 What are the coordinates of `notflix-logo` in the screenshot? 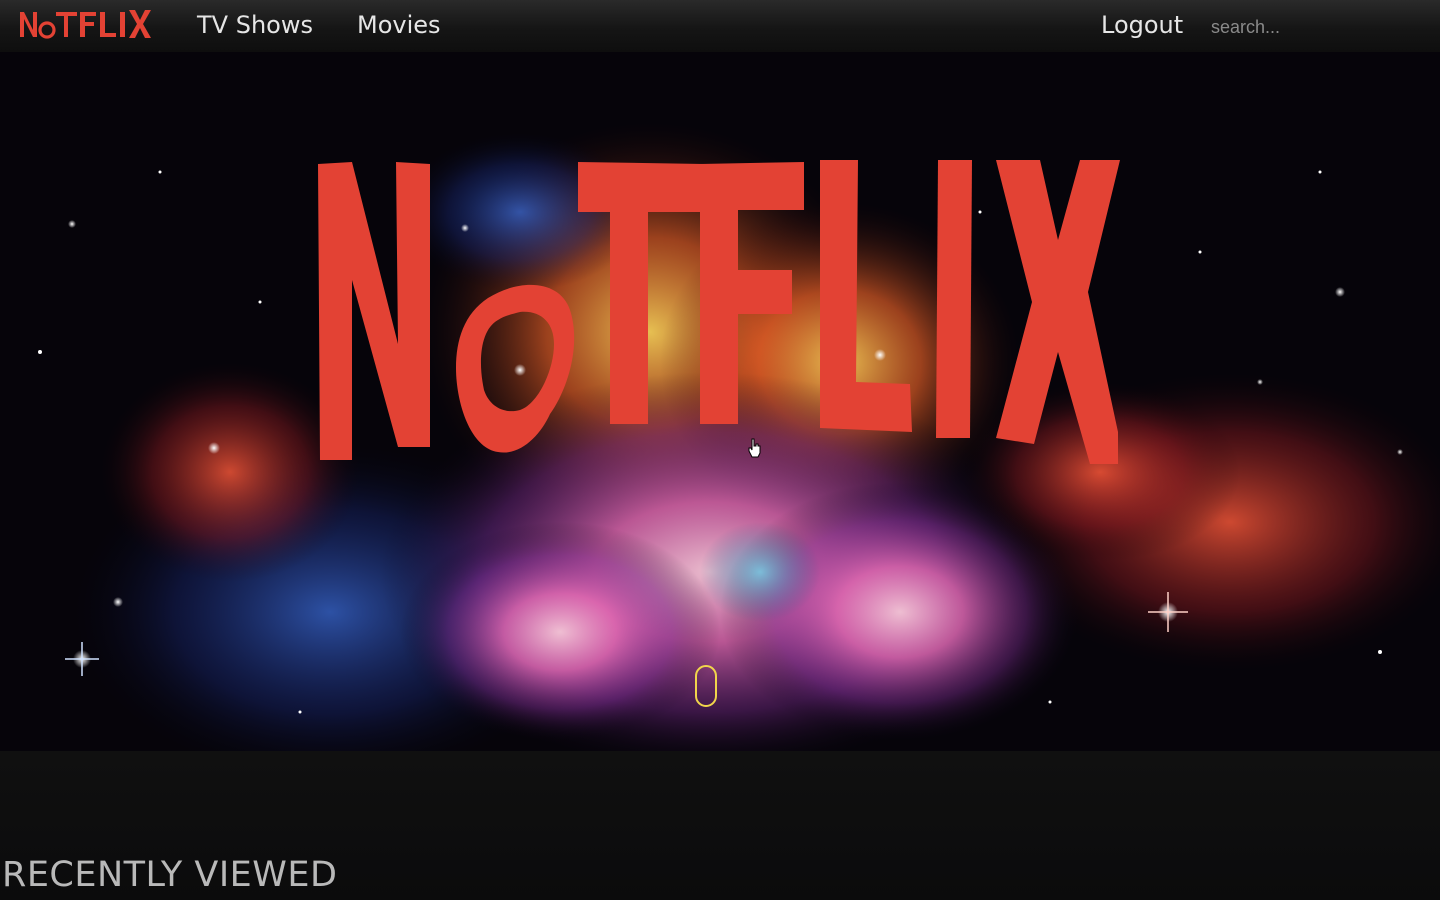 It's located at (85, 23).